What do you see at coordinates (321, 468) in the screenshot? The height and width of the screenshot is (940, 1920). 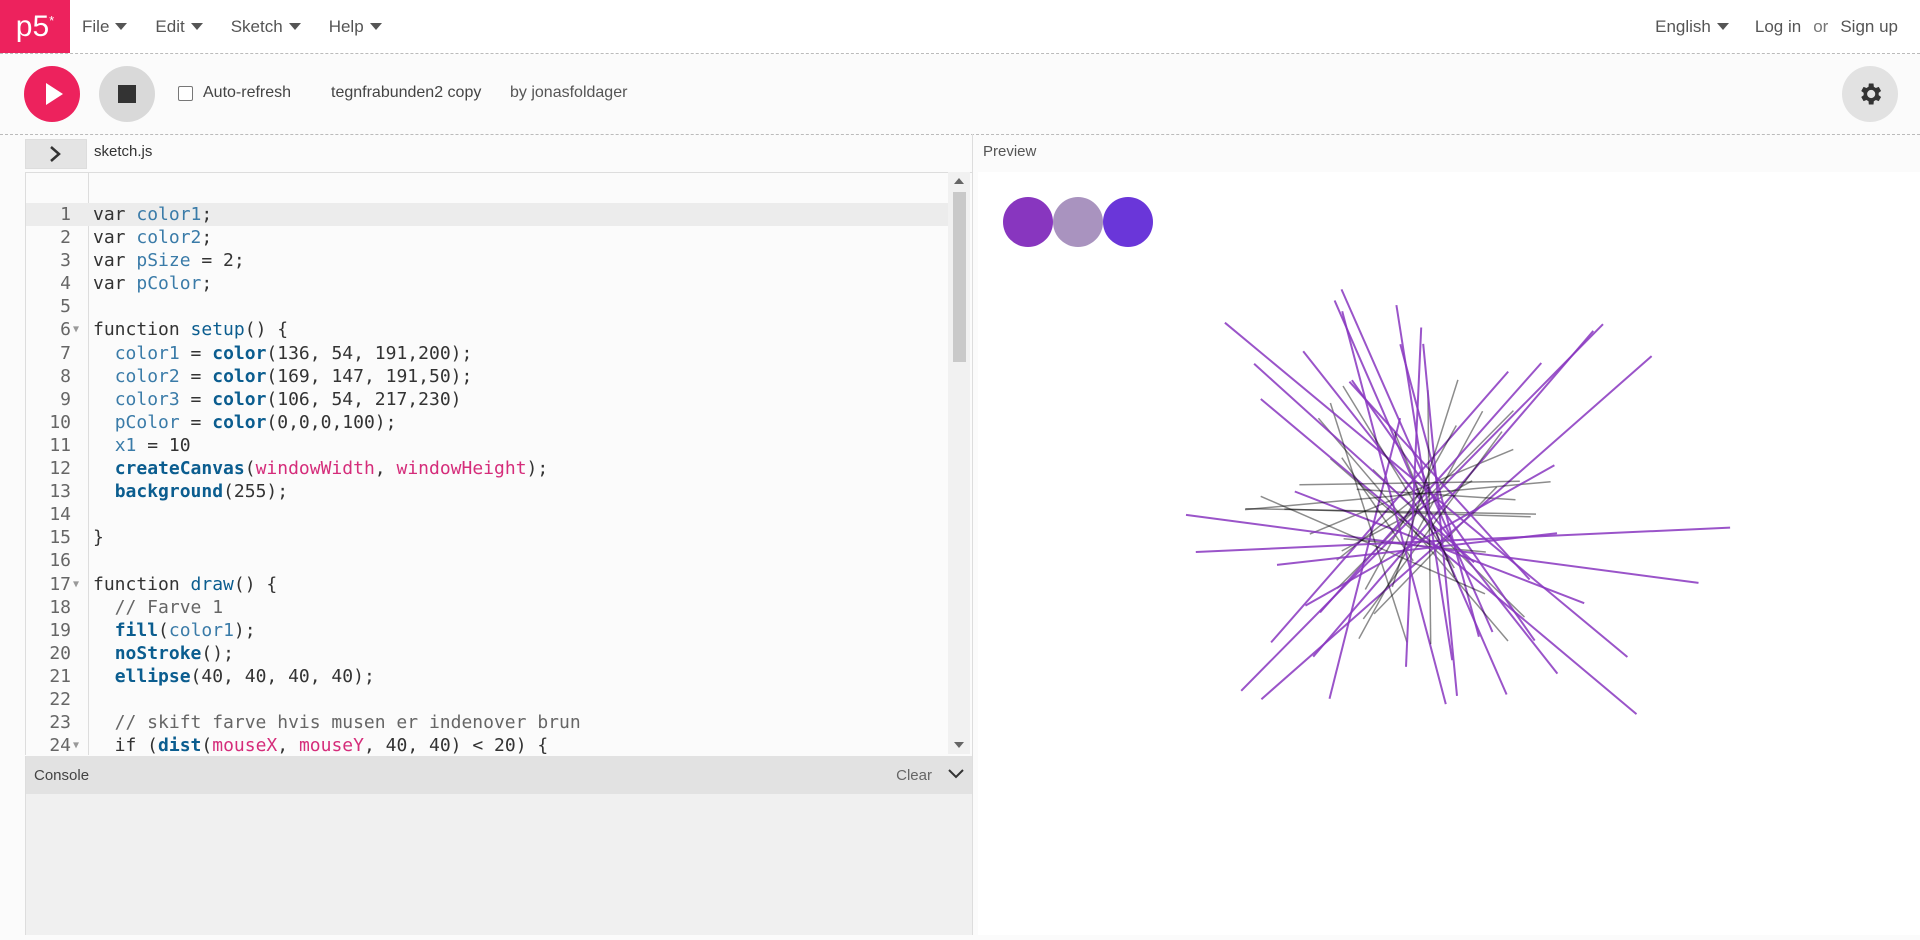 I see `code-text: createCanvas(windowWidth, windowHeight);` at bounding box center [321, 468].